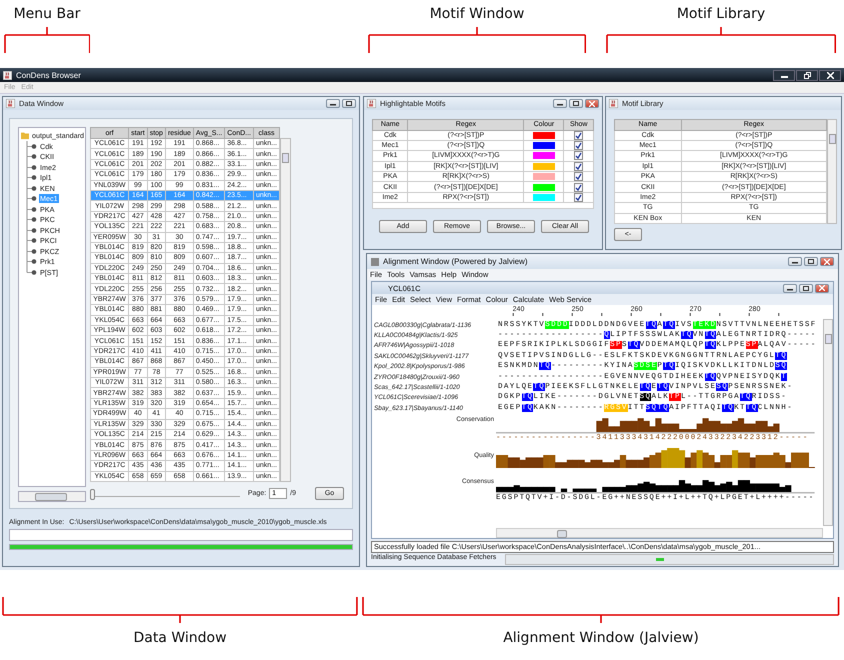  I want to click on restore-button, so click(807, 75).